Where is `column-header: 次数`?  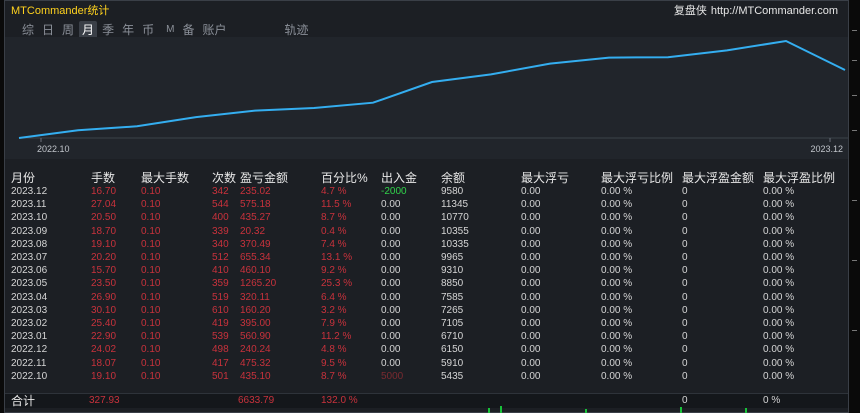 column-header: 次数 is located at coordinates (224, 177).